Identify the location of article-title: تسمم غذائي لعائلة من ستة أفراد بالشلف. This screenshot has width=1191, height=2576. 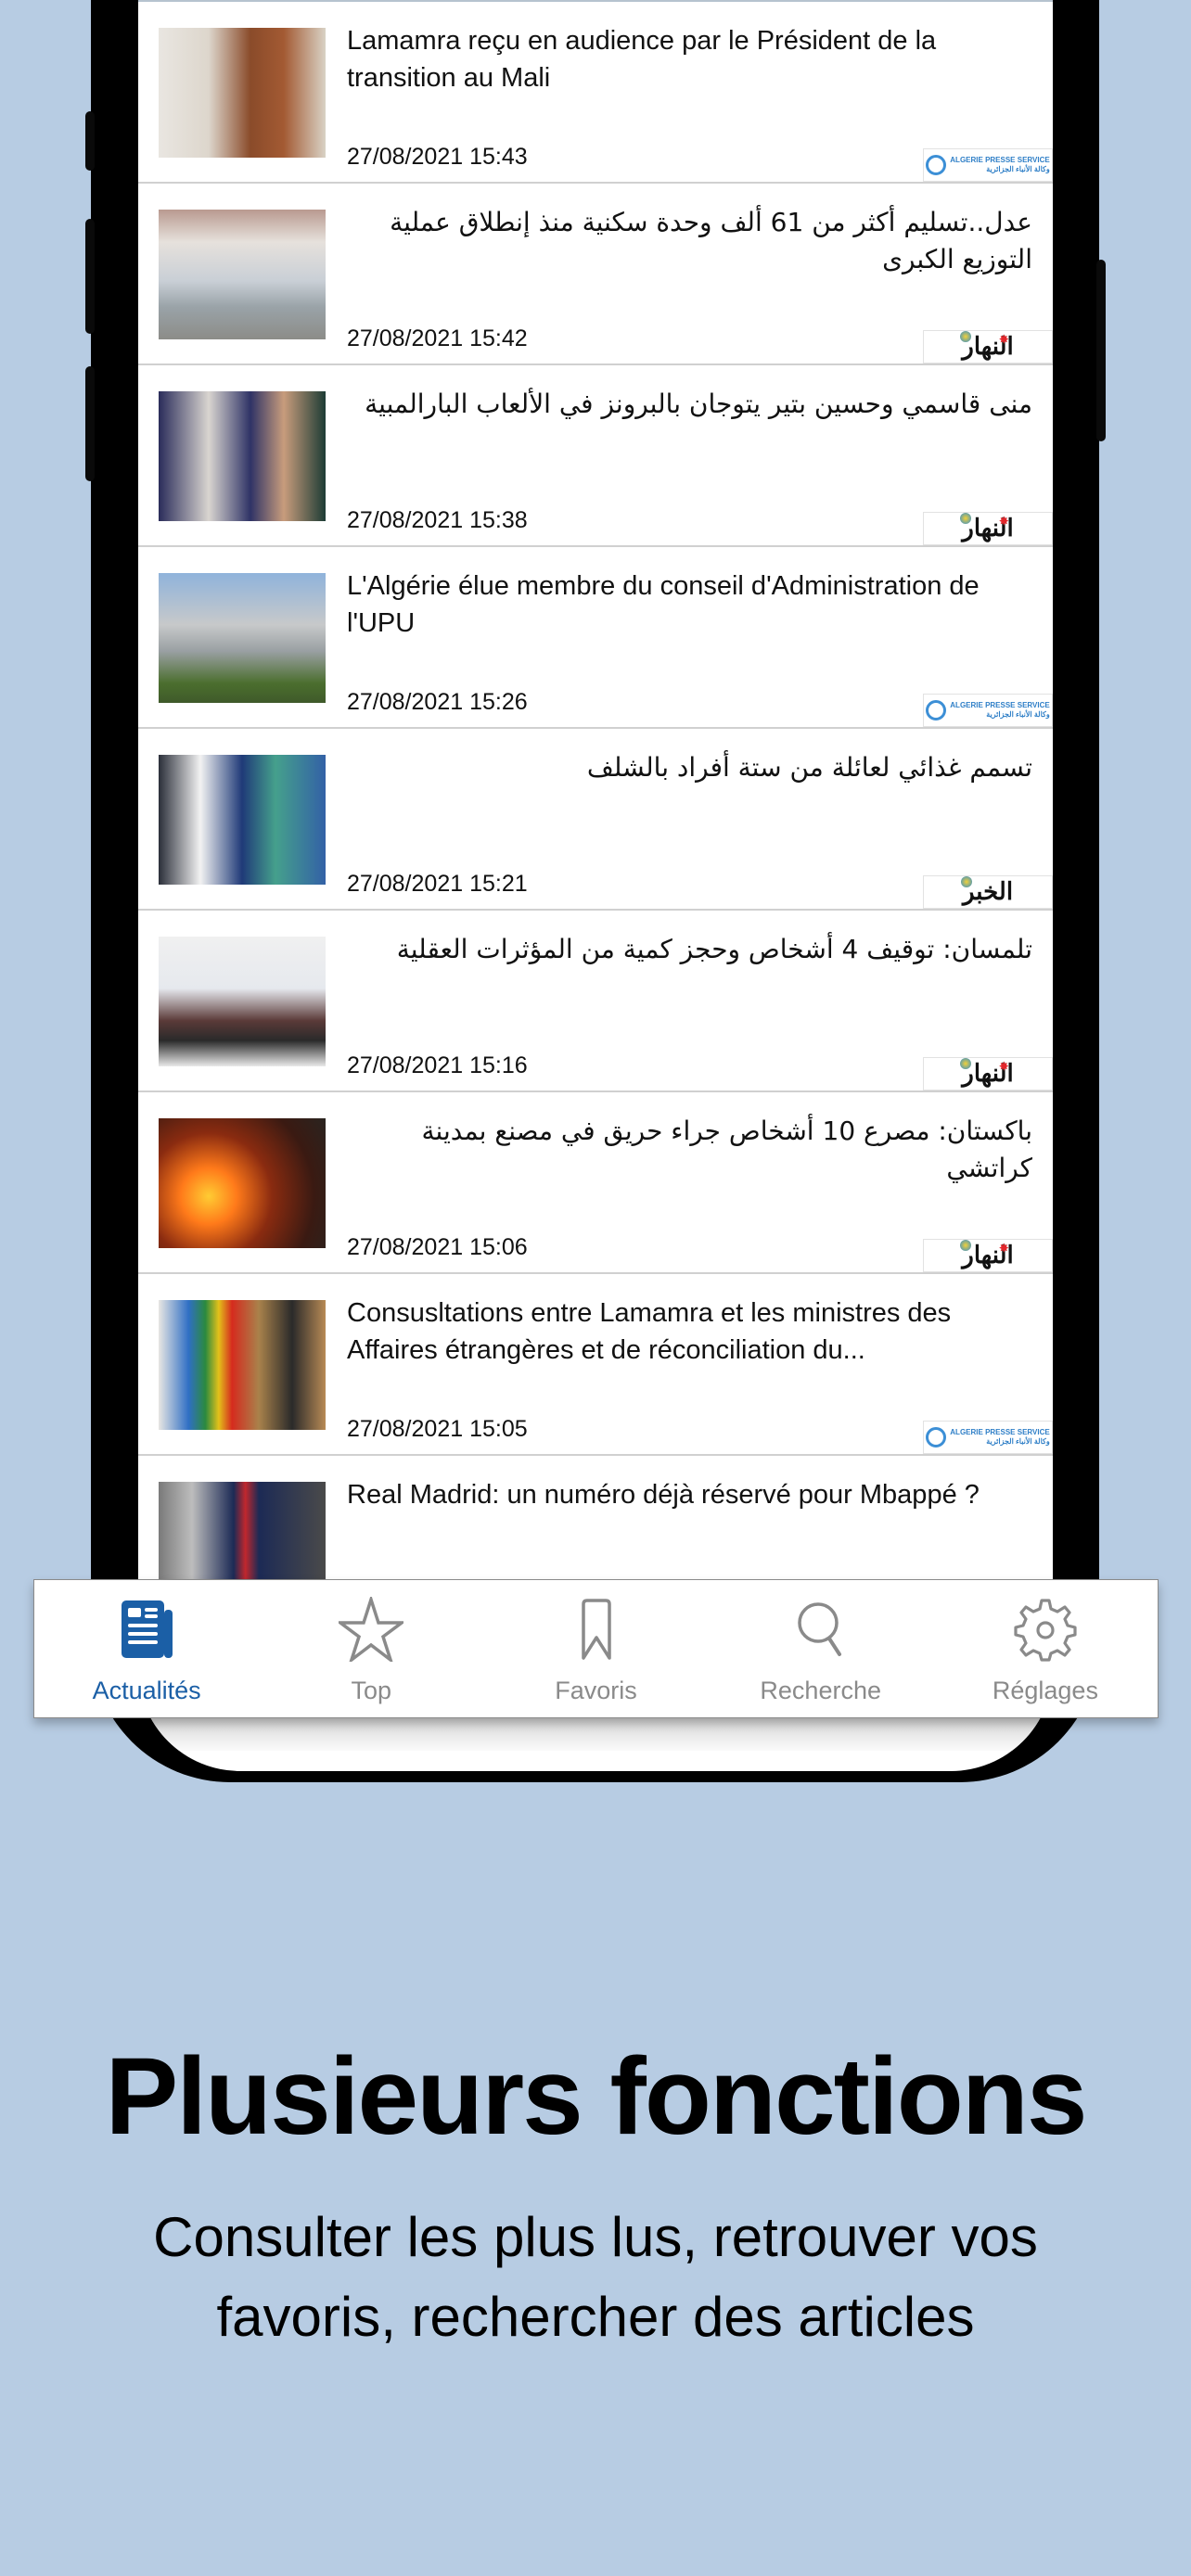
(809, 767).